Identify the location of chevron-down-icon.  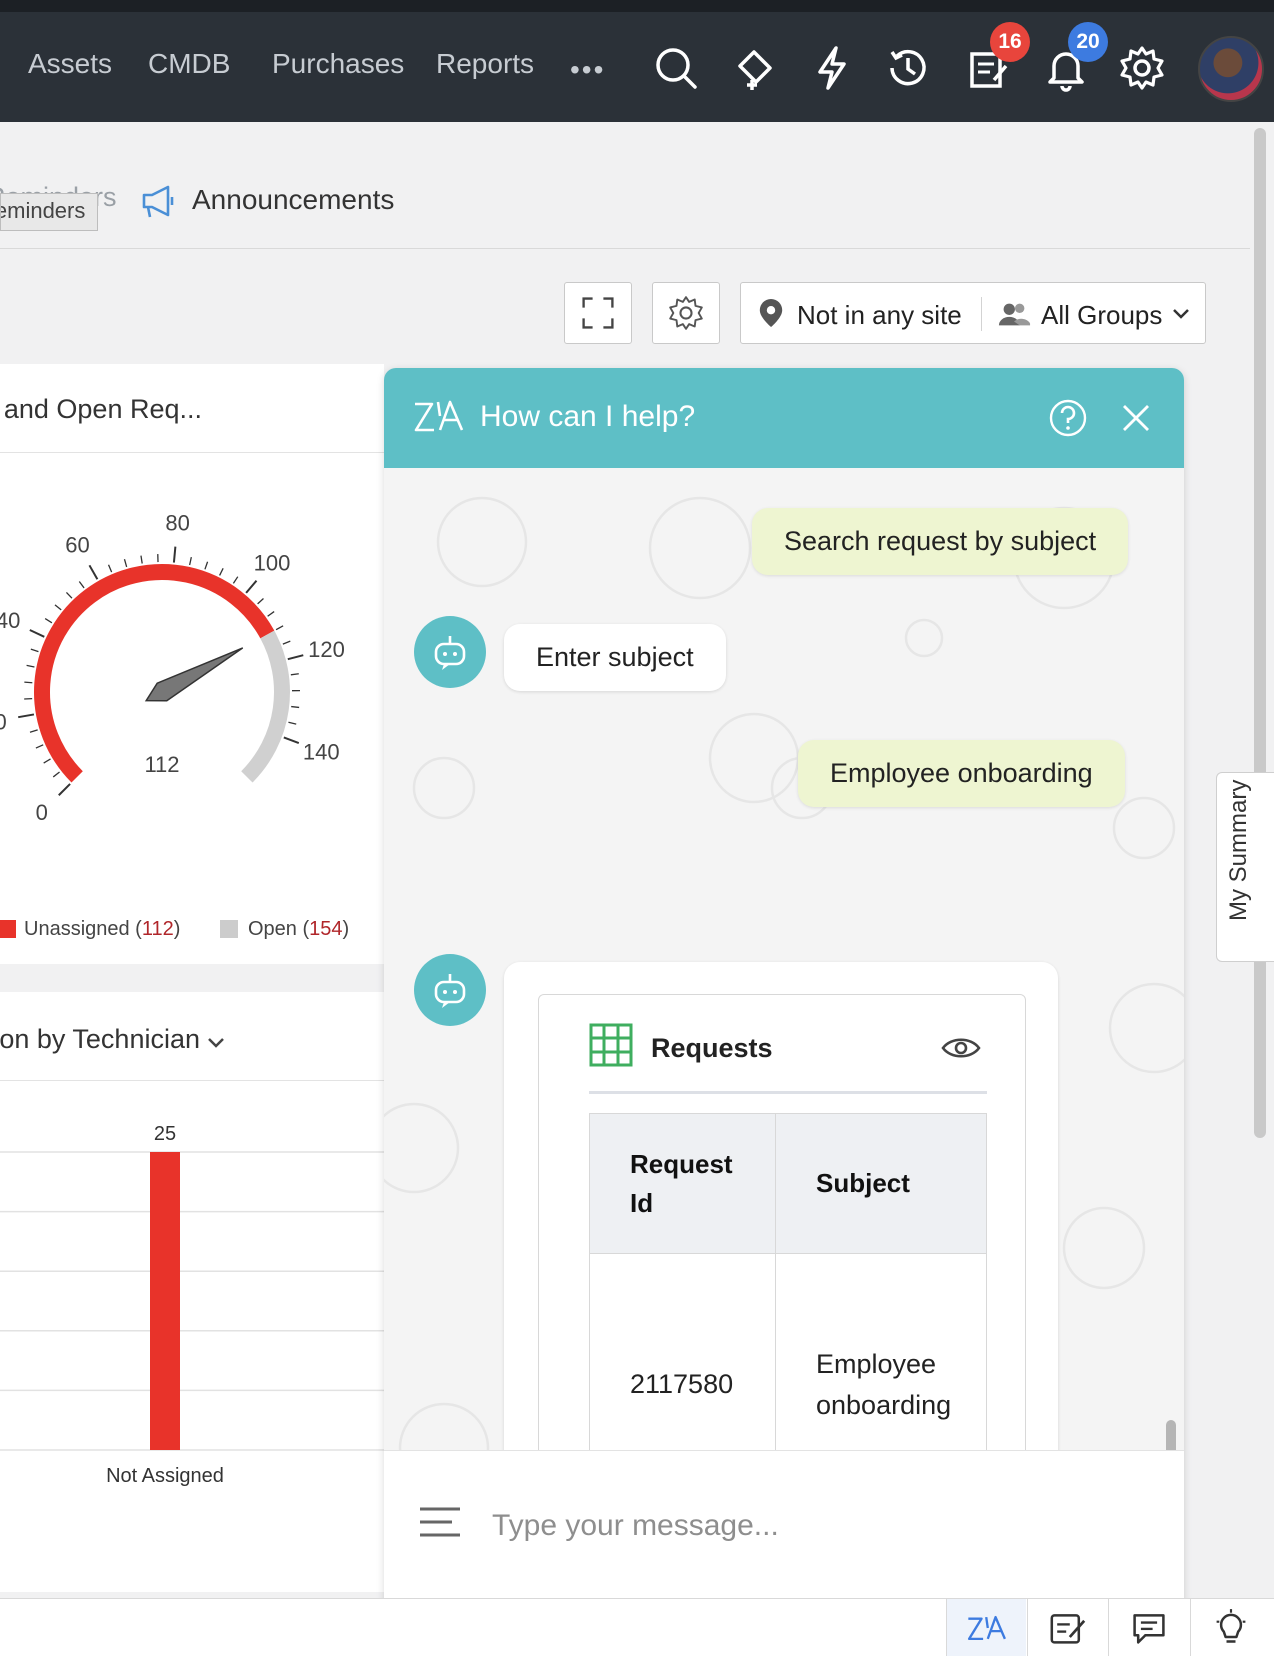
(216, 1043).